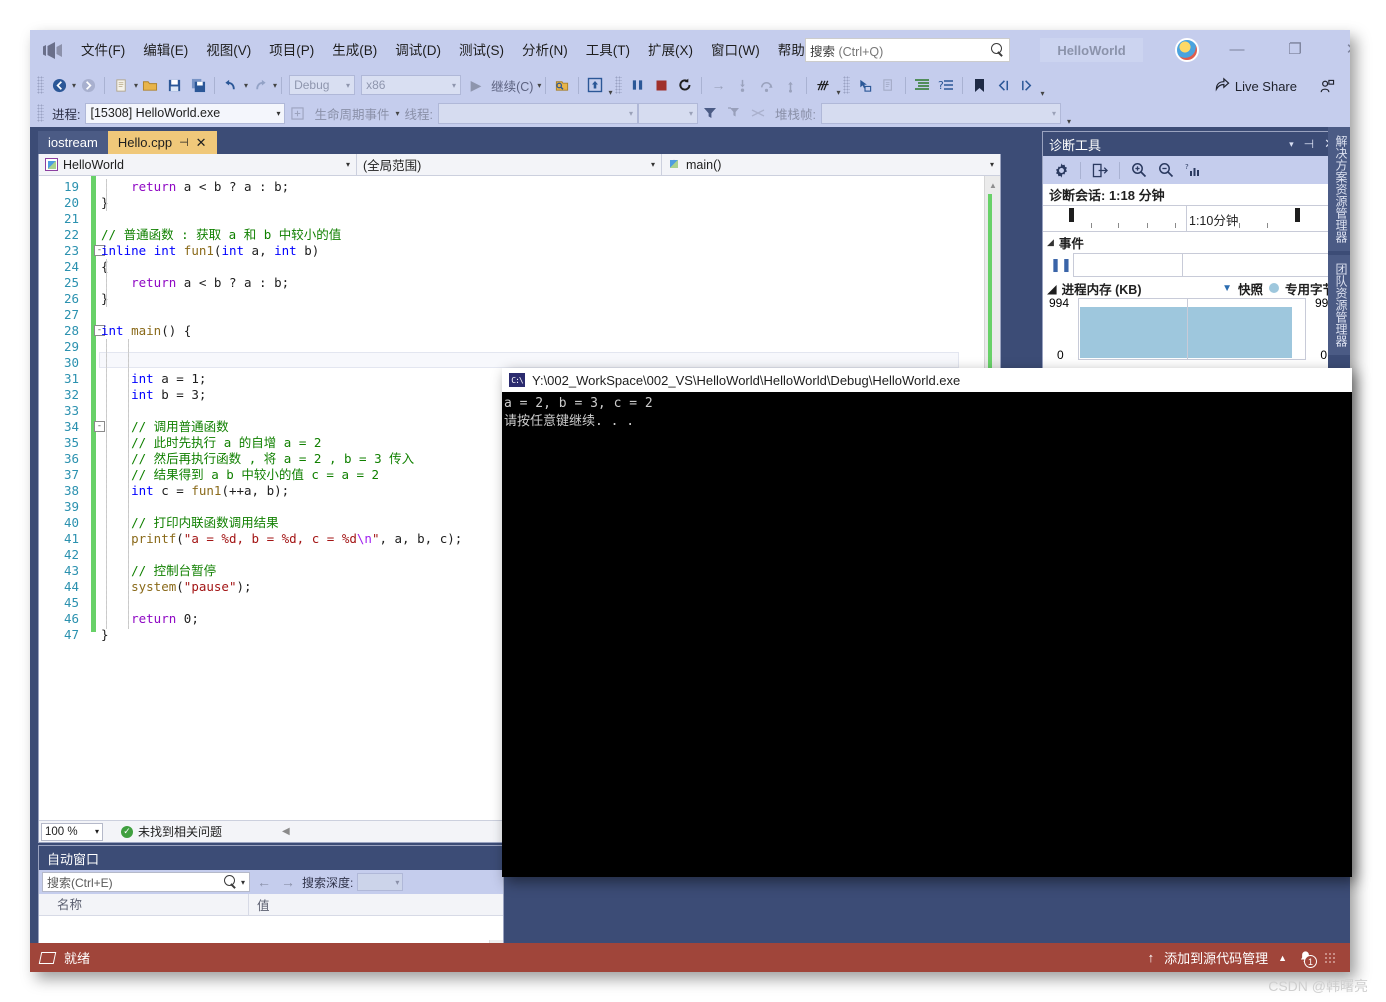 This screenshot has width=1386, height=1002. What do you see at coordinates (1255, 86) in the screenshot?
I see `live-share-button: Live Share` at bounding box center [1255, 86].